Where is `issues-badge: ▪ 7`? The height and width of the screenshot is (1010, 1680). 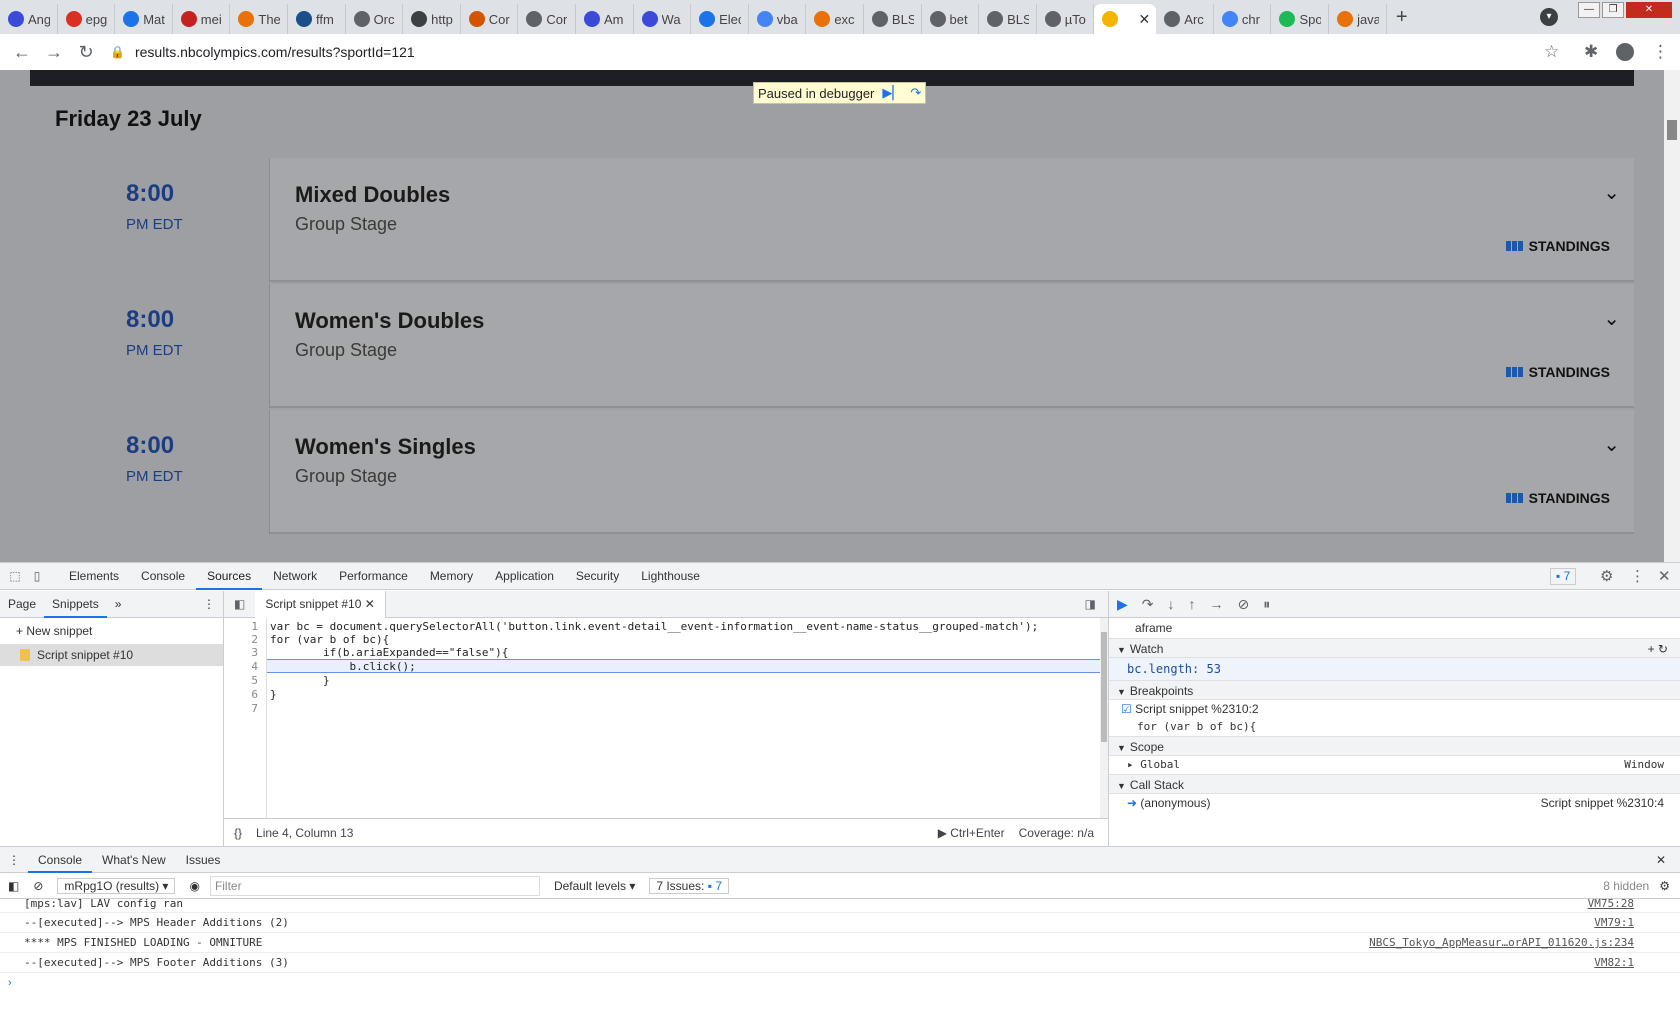
issues-badge: ▪ 7 is located at coordinates (1563, 576).